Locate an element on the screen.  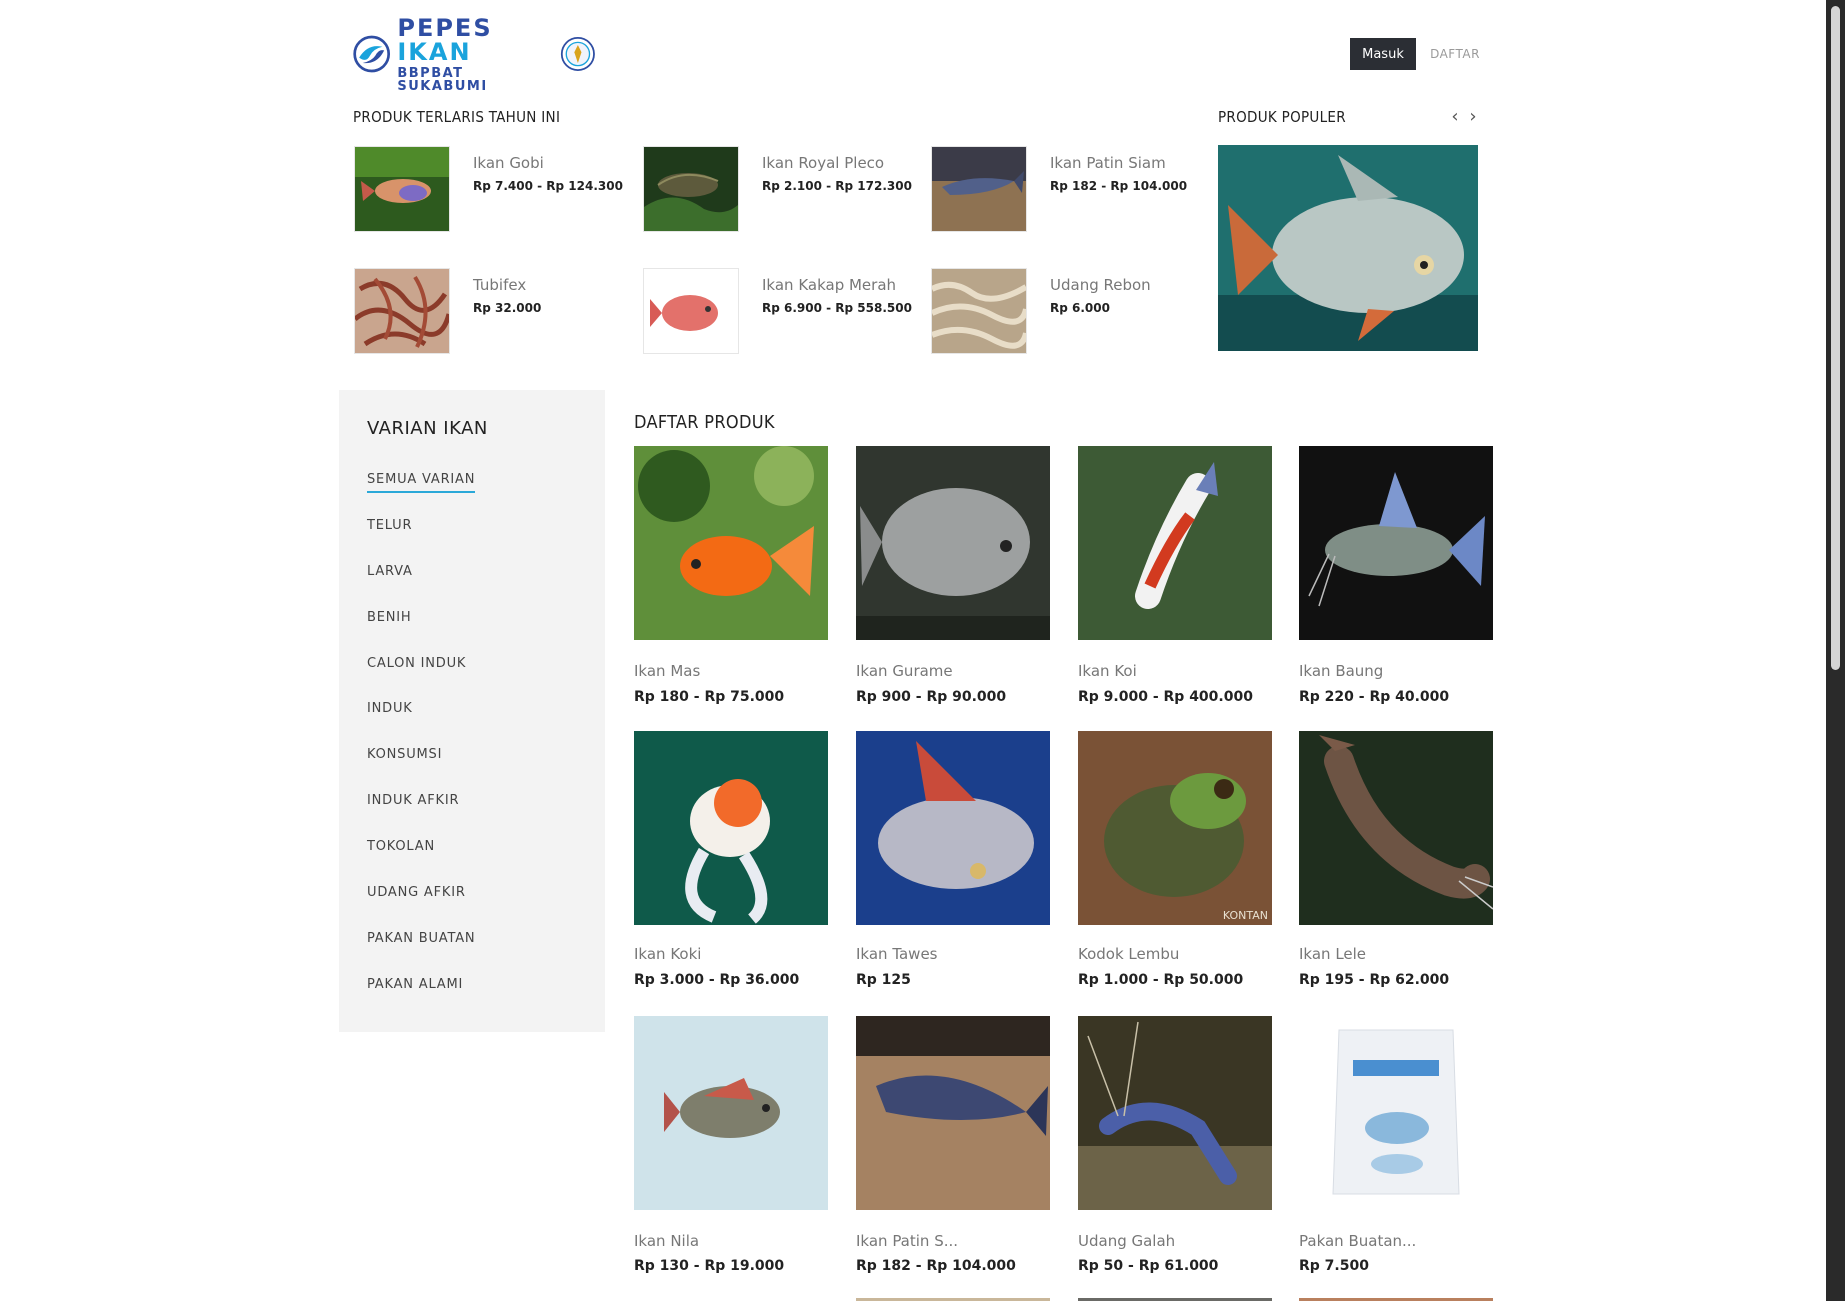
bestseller-name: Ikan Patin Siam is located at coordinates (1108, 163).